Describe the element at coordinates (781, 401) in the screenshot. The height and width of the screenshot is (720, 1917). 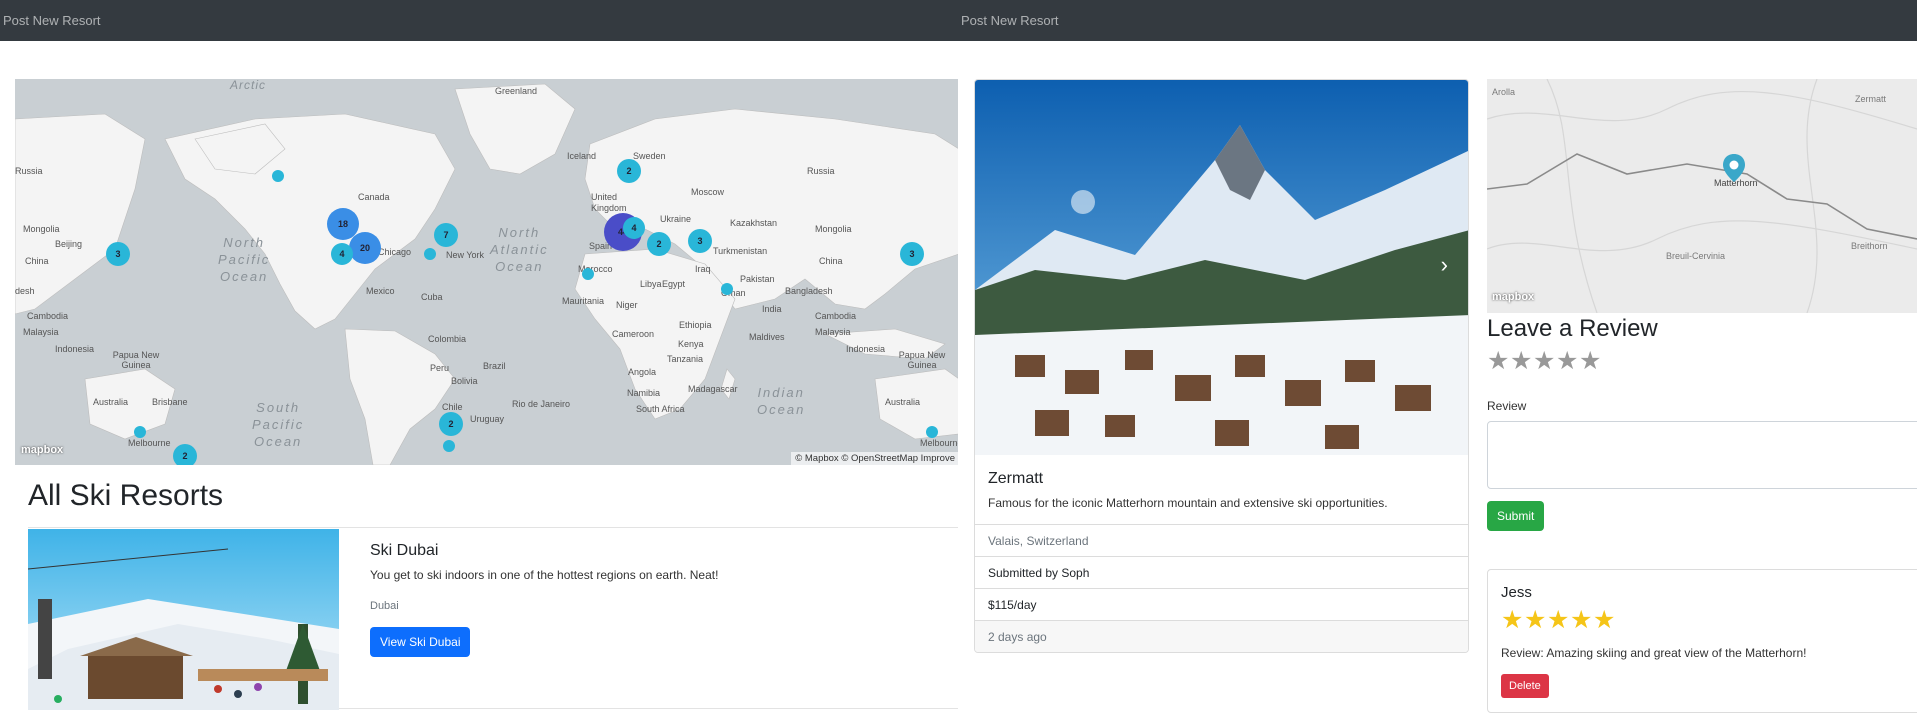
I see `ocean-label: Indian Ocean` at that location.